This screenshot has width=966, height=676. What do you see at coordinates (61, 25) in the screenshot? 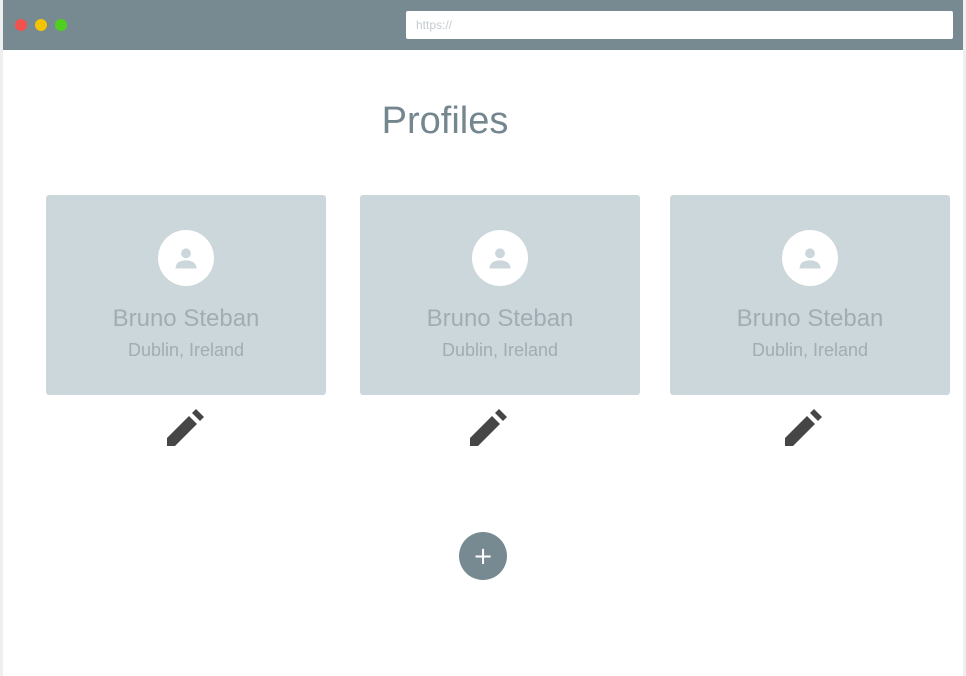
I see `maximize-window-button` at bounding box center [61, 25].